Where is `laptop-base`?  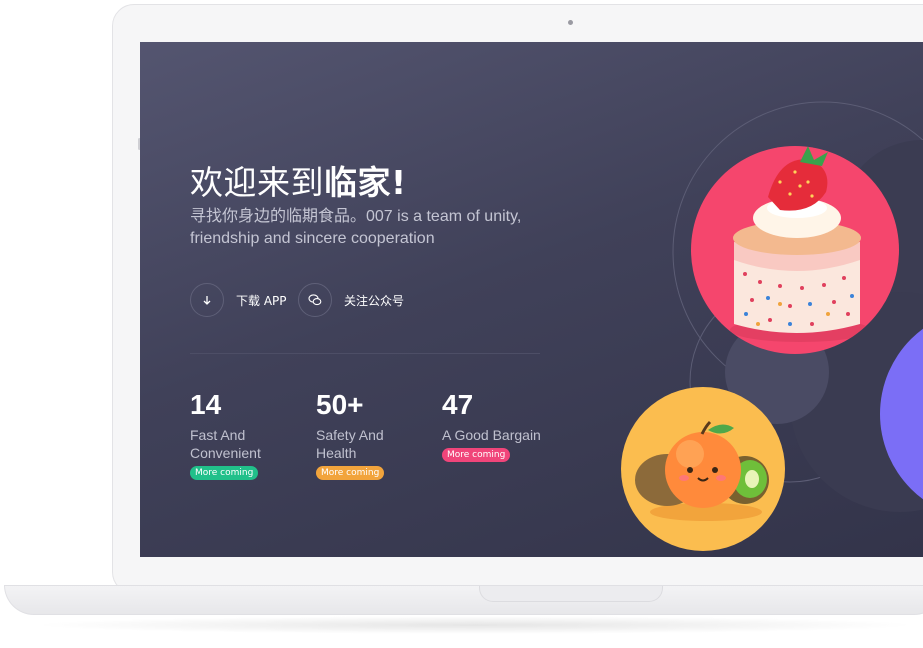
laptop-base is located at coordinates (463, 600).